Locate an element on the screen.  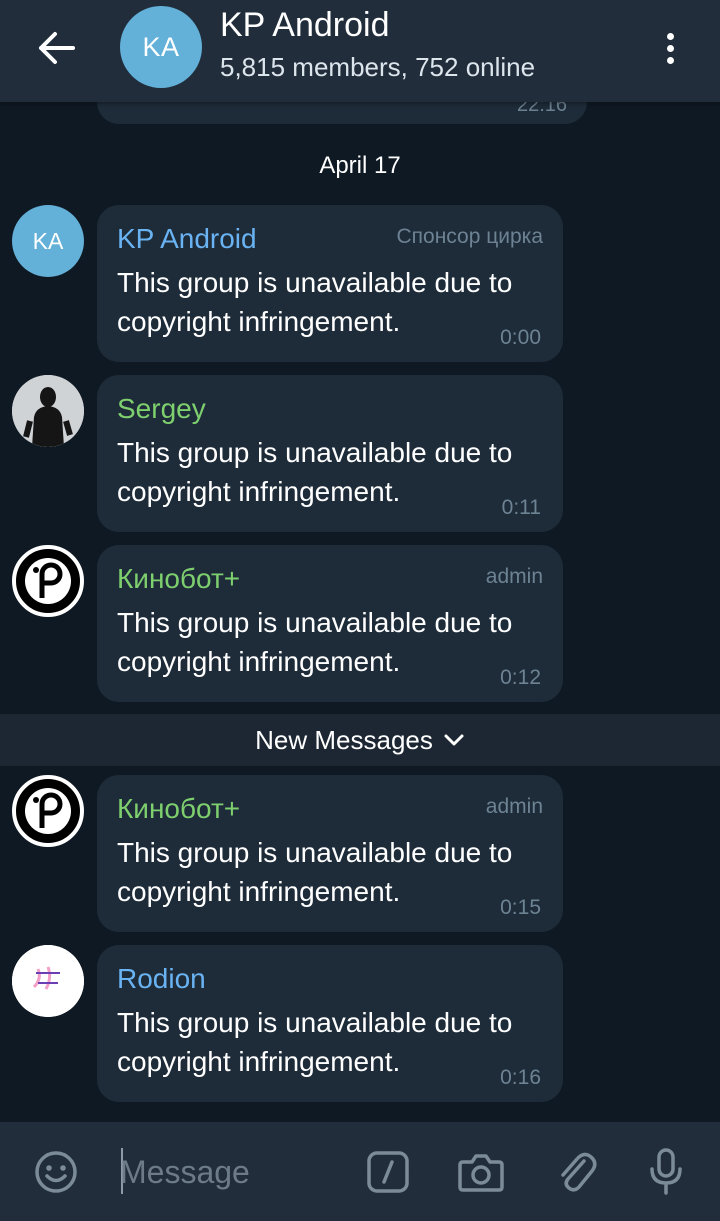
more-vertical-icon is located at coordinates (670, 36).